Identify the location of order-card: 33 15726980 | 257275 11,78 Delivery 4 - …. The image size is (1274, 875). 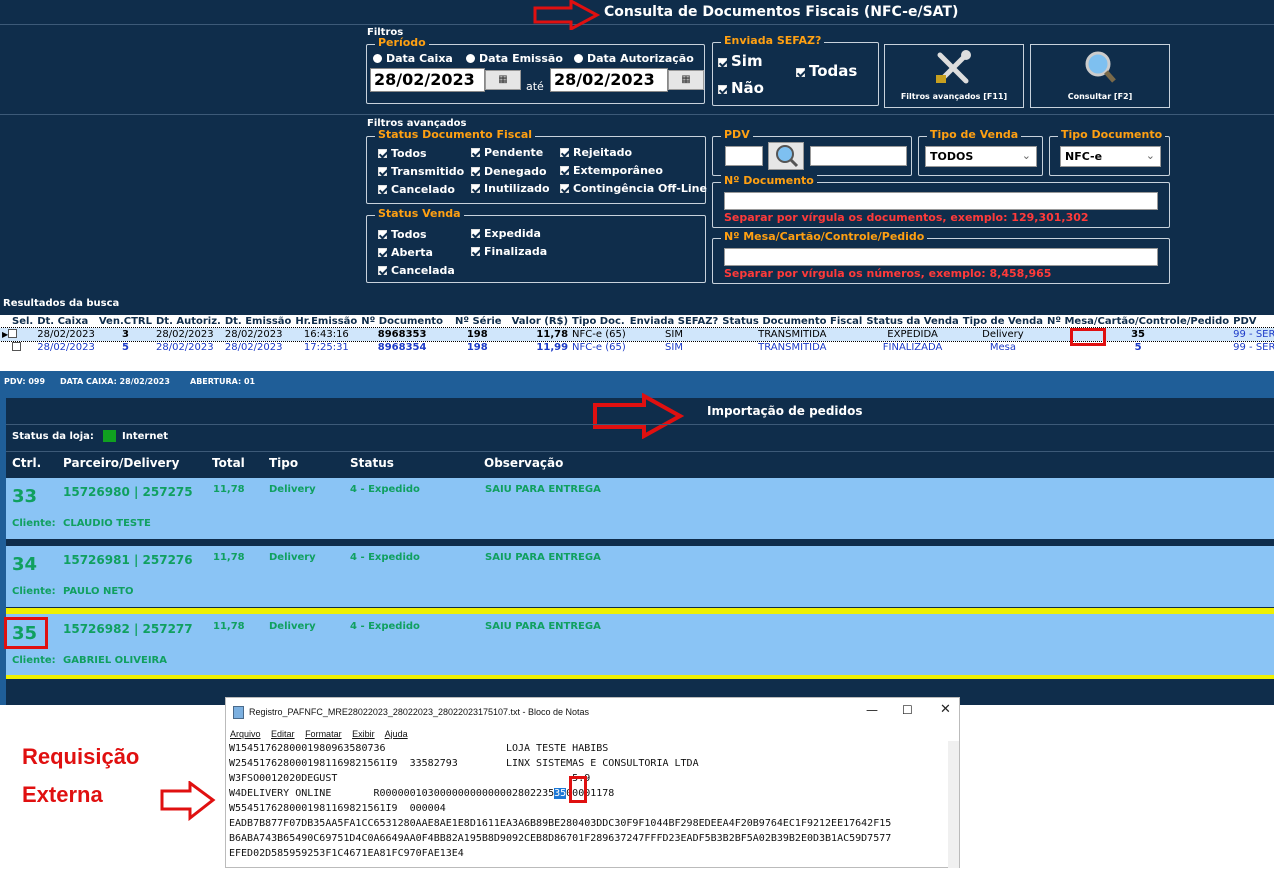
(640, 508).